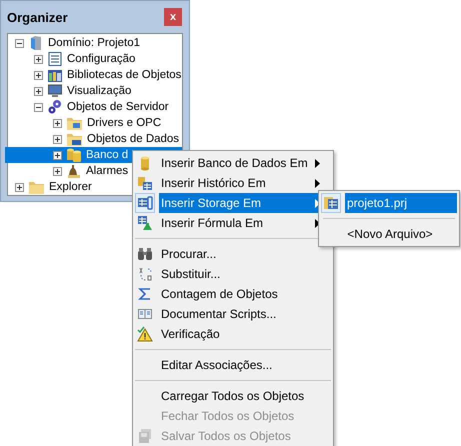 The height and width of the screenshot is (446, 461). I want to click on bell-icon, so click(74, 171).